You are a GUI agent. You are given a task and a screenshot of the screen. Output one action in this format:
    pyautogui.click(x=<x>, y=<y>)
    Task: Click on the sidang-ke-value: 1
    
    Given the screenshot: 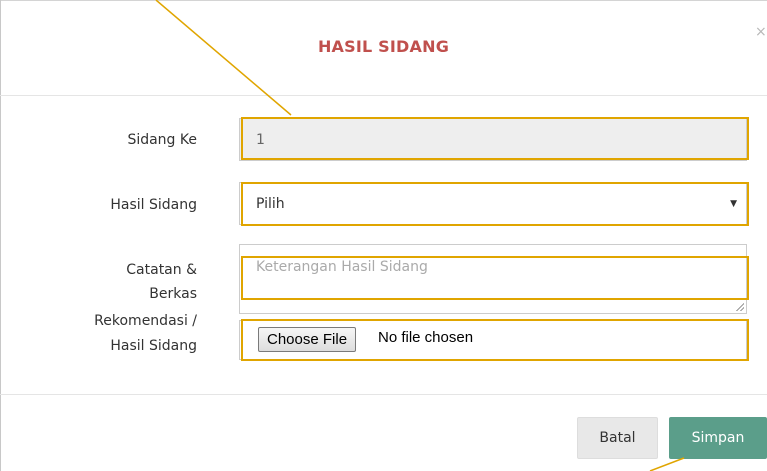 What is the action you would take?
    pyautogui.click(x=260, y=139)
    